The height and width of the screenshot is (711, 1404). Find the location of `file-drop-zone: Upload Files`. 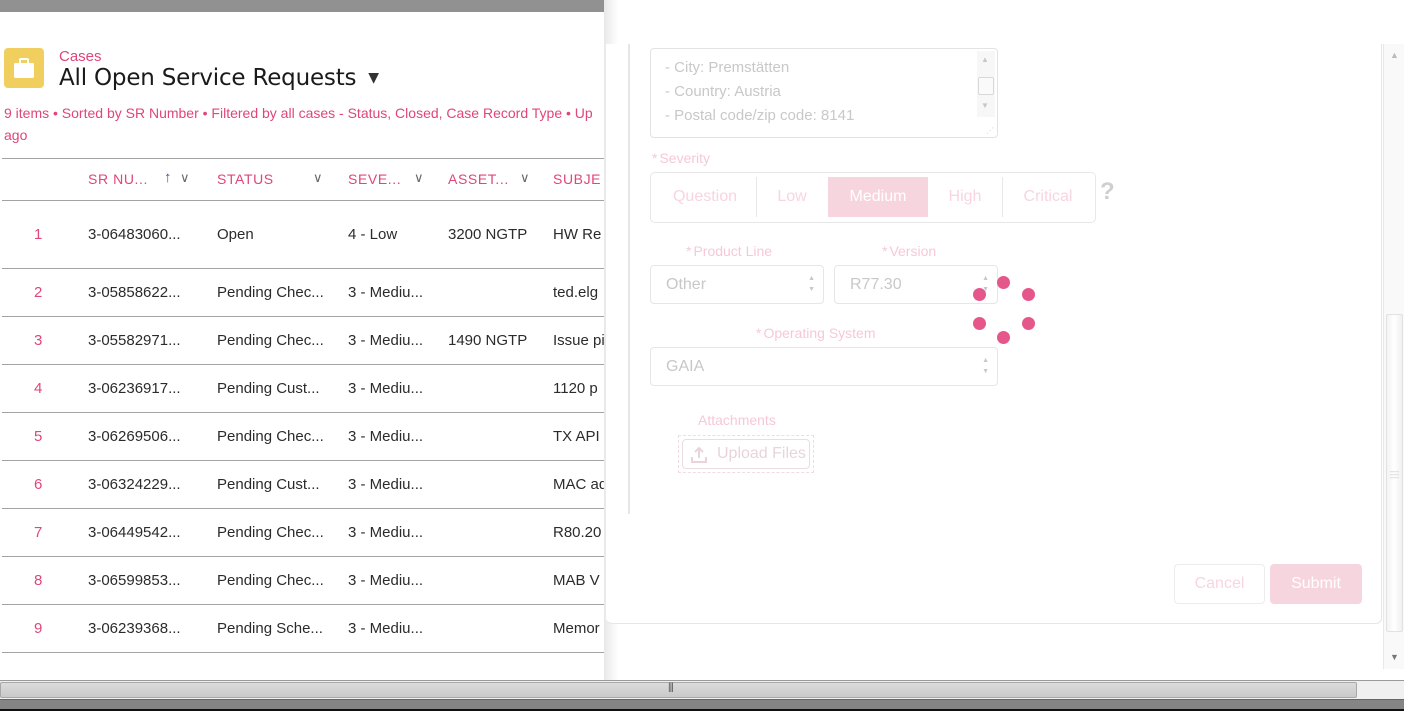

file-drop-zone: Upload Files is located at coordinates (746, 454).